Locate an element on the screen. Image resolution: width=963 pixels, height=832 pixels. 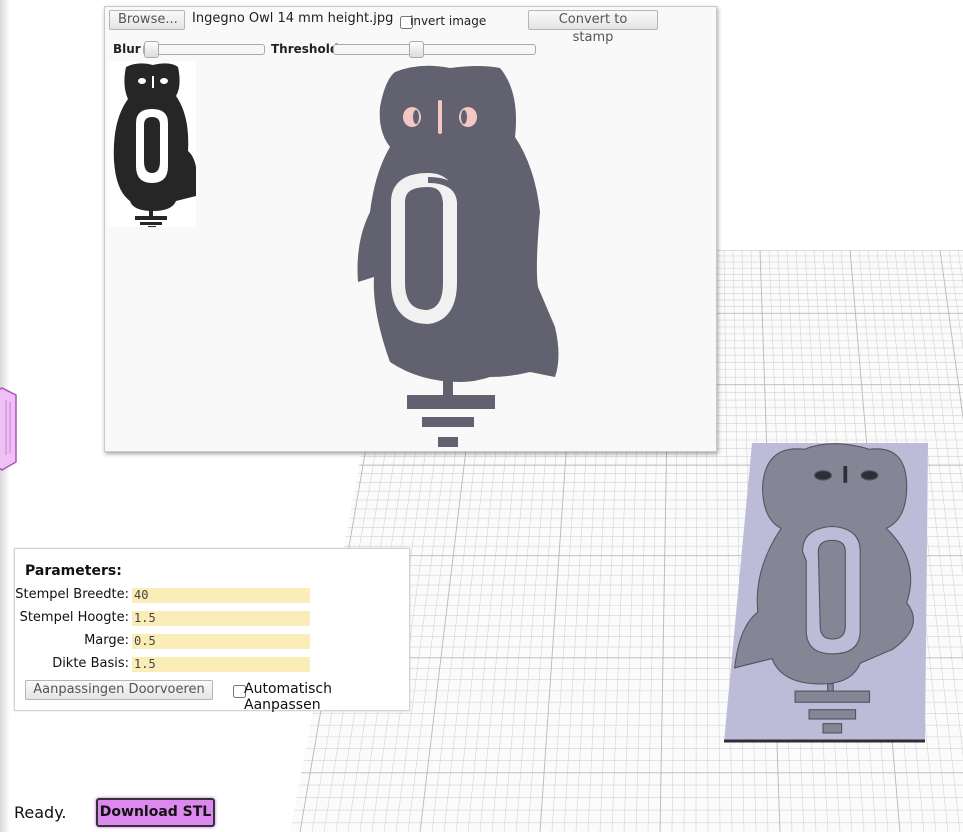
threshold-label: Threshold is located at coordinates (305, 49).